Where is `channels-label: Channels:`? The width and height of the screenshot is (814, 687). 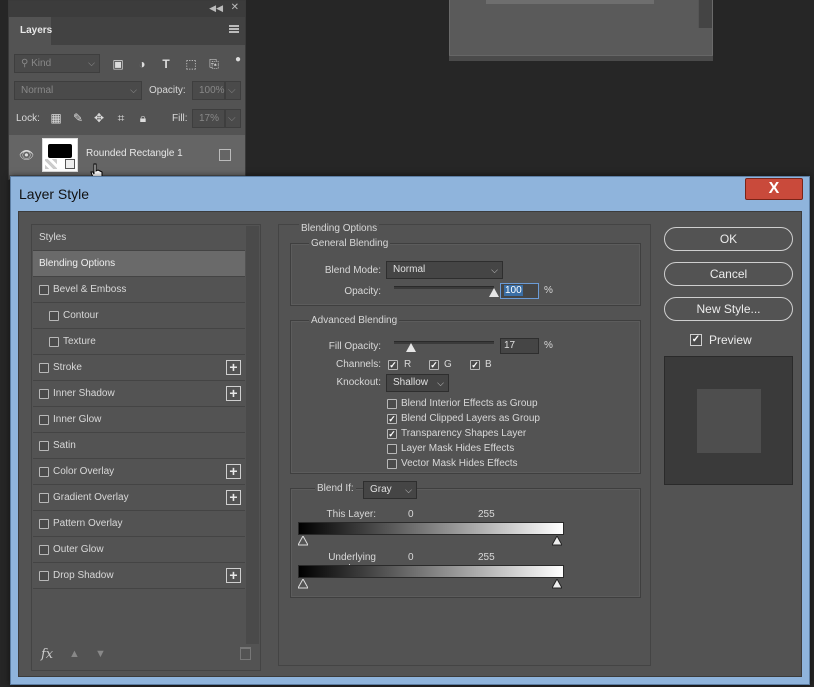
channels-label: Channels: is located at coordinates (358, 364).